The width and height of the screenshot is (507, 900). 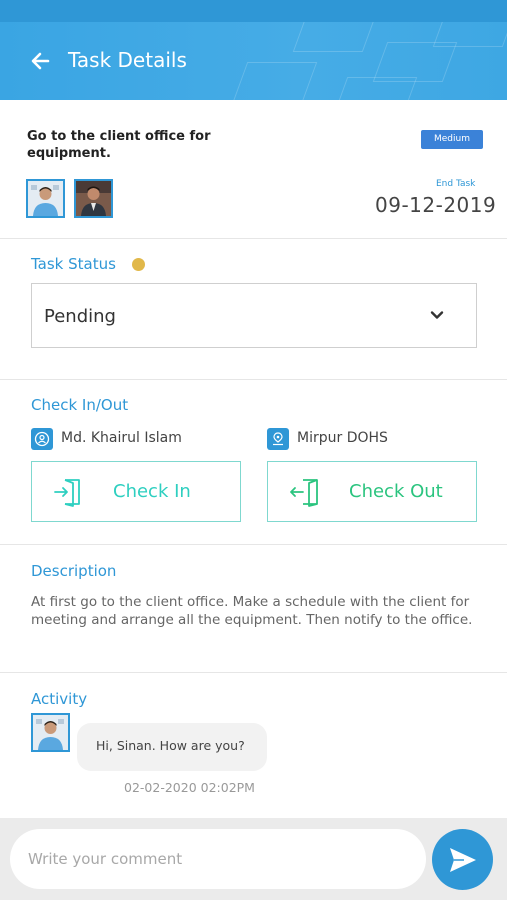 I want to click on task-status-title: Task Status, so click(x=73, y=264).